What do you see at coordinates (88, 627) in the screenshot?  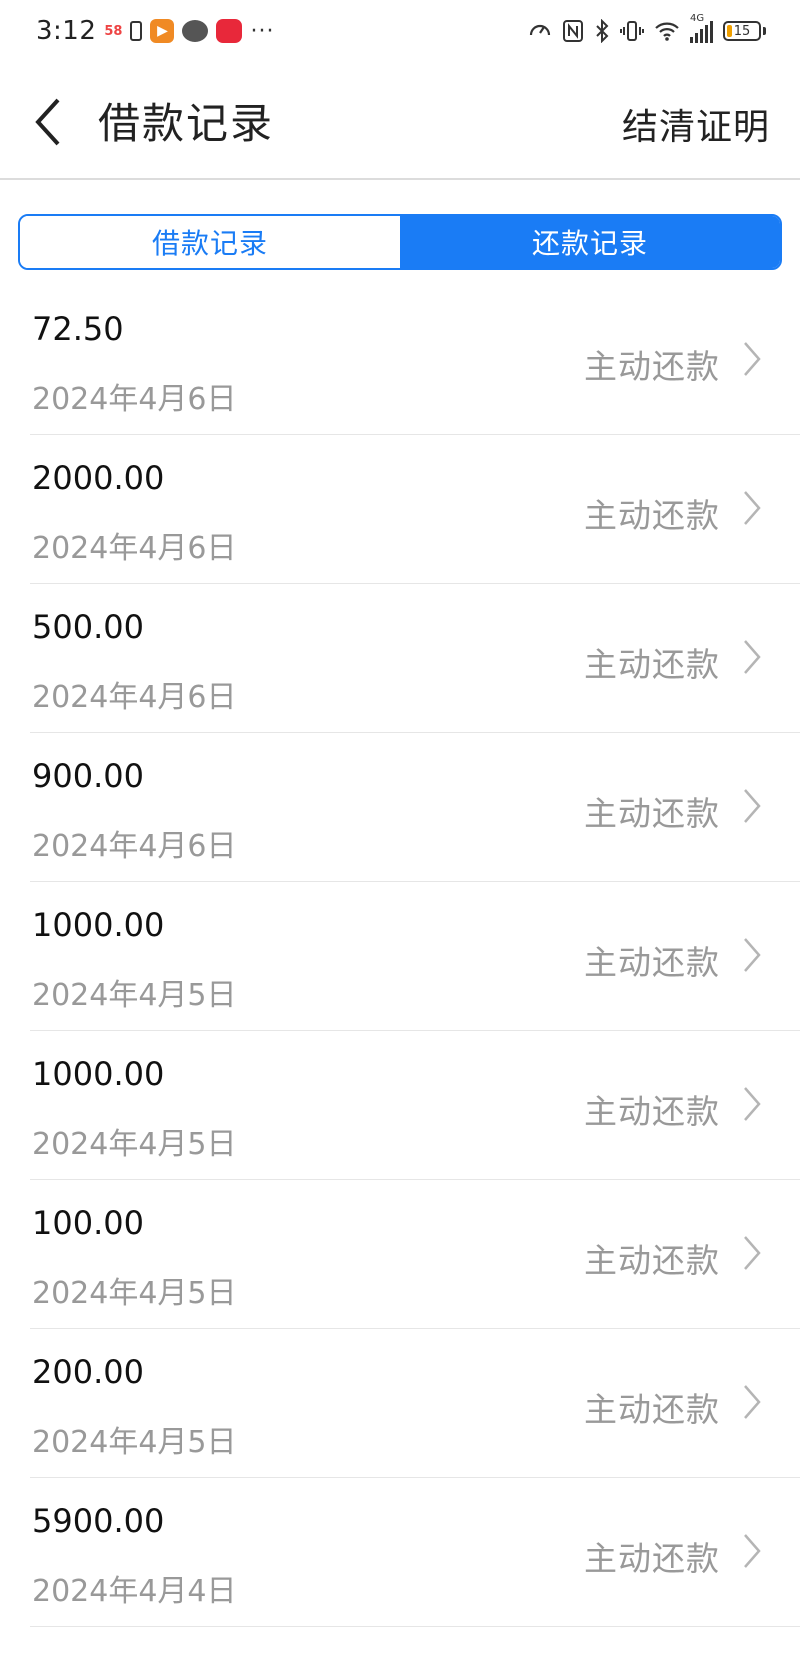 I see `repayment-amount: 500.00` at bounding box center [88, 627].